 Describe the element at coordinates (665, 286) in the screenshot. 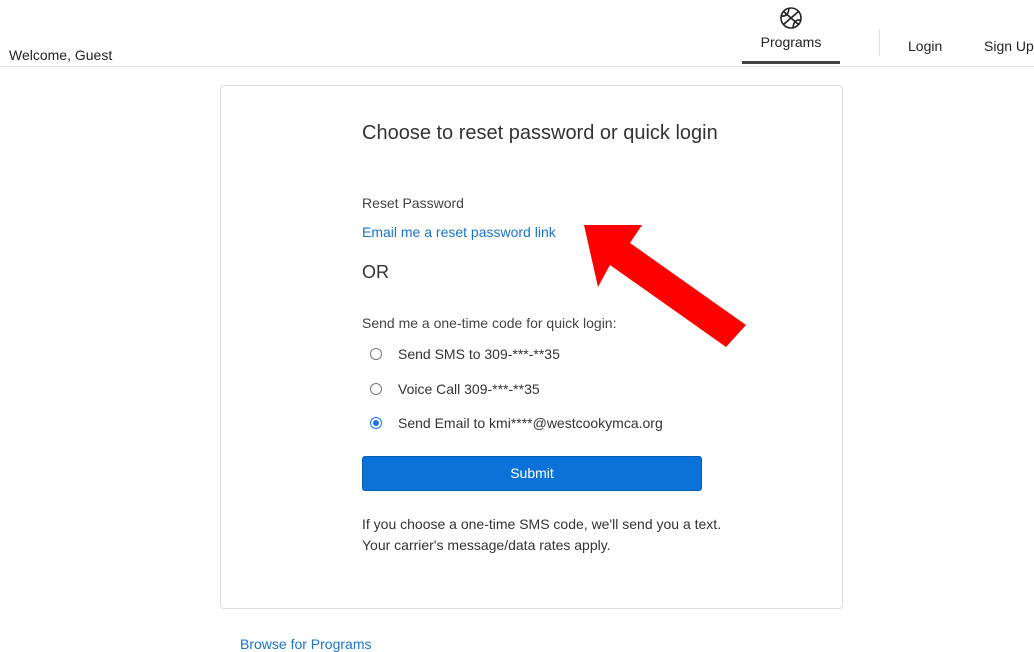

I see `annotation-arrow-icon` at that location.